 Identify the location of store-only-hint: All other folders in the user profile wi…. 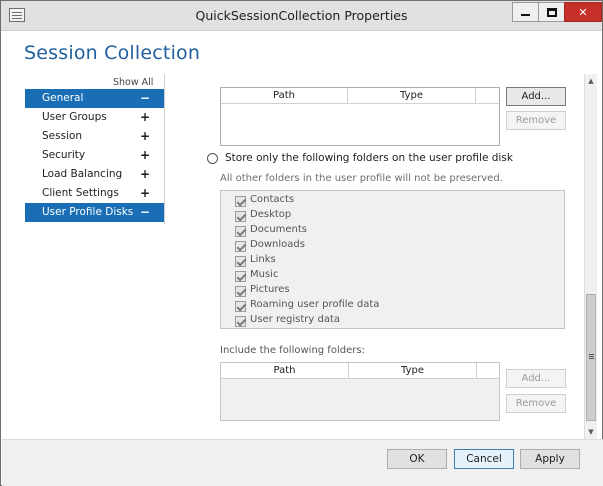
(361, 178).